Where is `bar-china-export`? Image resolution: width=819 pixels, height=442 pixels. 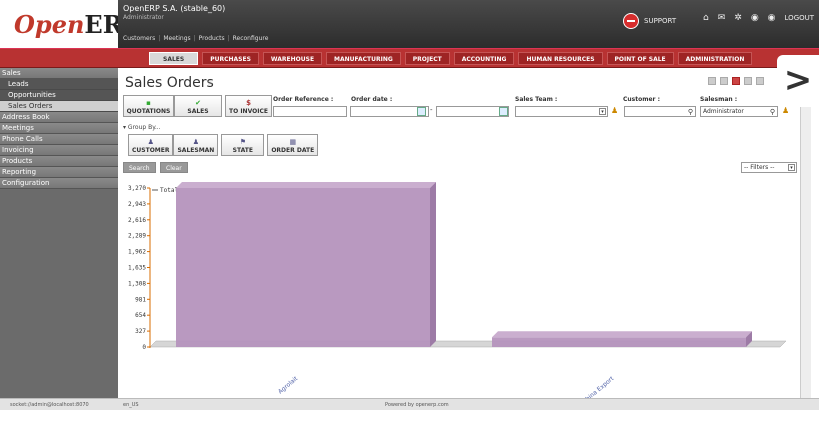 bar-china-export is located at coordinates (619, 342).